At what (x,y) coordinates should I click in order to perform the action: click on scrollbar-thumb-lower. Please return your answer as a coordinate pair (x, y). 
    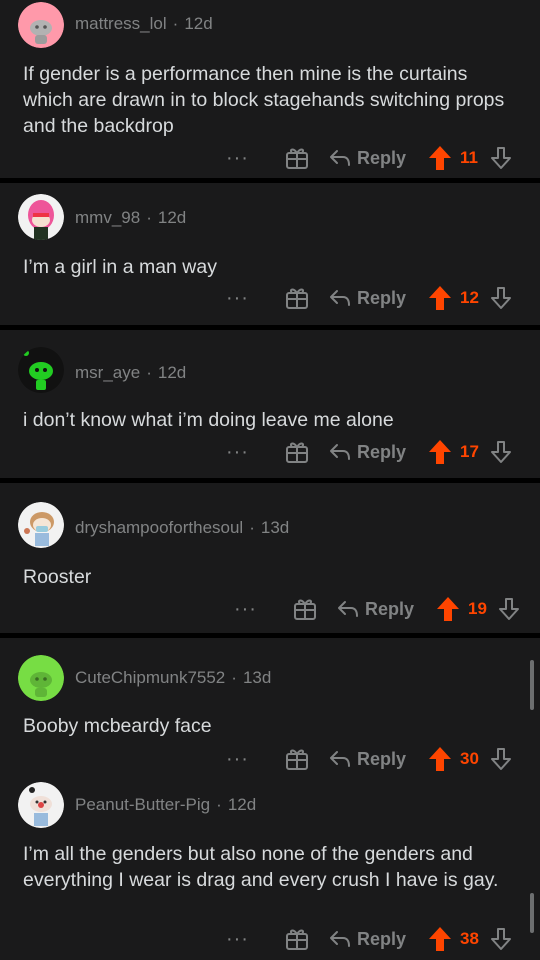
    Looking at the image, I should click on (532, 913).